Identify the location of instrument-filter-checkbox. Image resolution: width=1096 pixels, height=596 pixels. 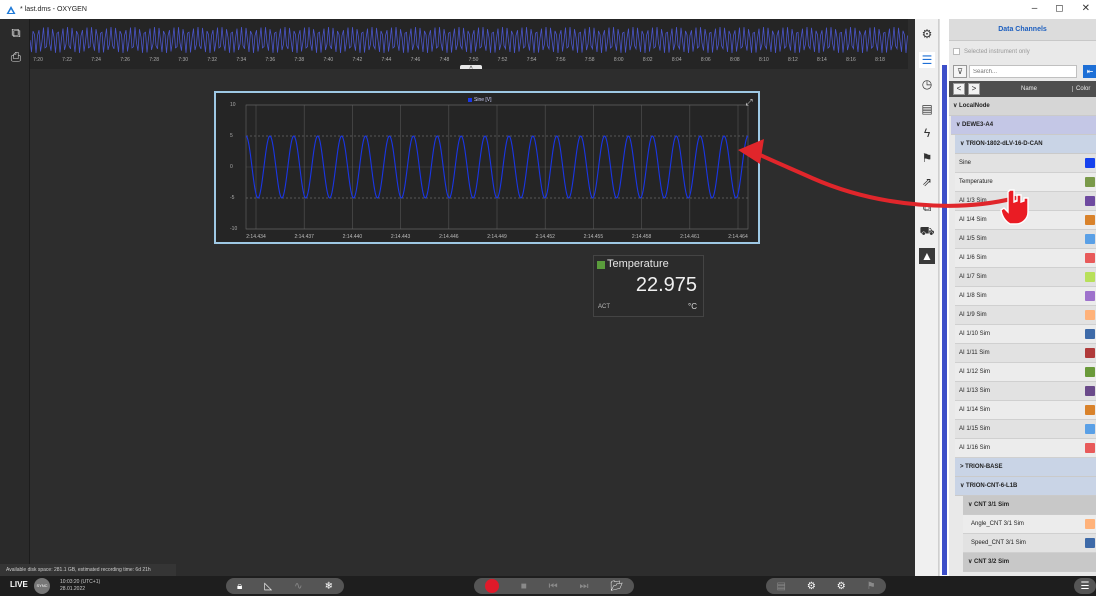
(956, 51).